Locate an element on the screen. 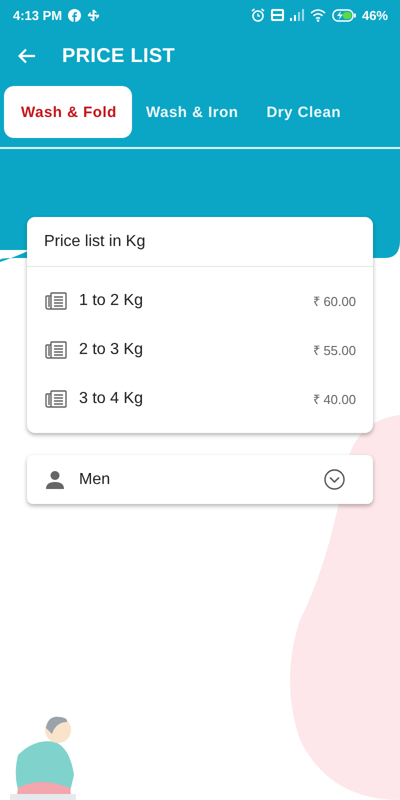 The image size is (400, 800). price-text: ₹ 60.00 is located at coordinates (334, 301).